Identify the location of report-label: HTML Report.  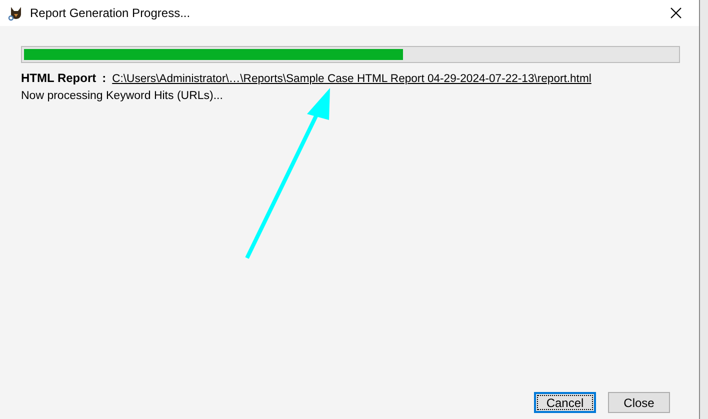
(58, 78).